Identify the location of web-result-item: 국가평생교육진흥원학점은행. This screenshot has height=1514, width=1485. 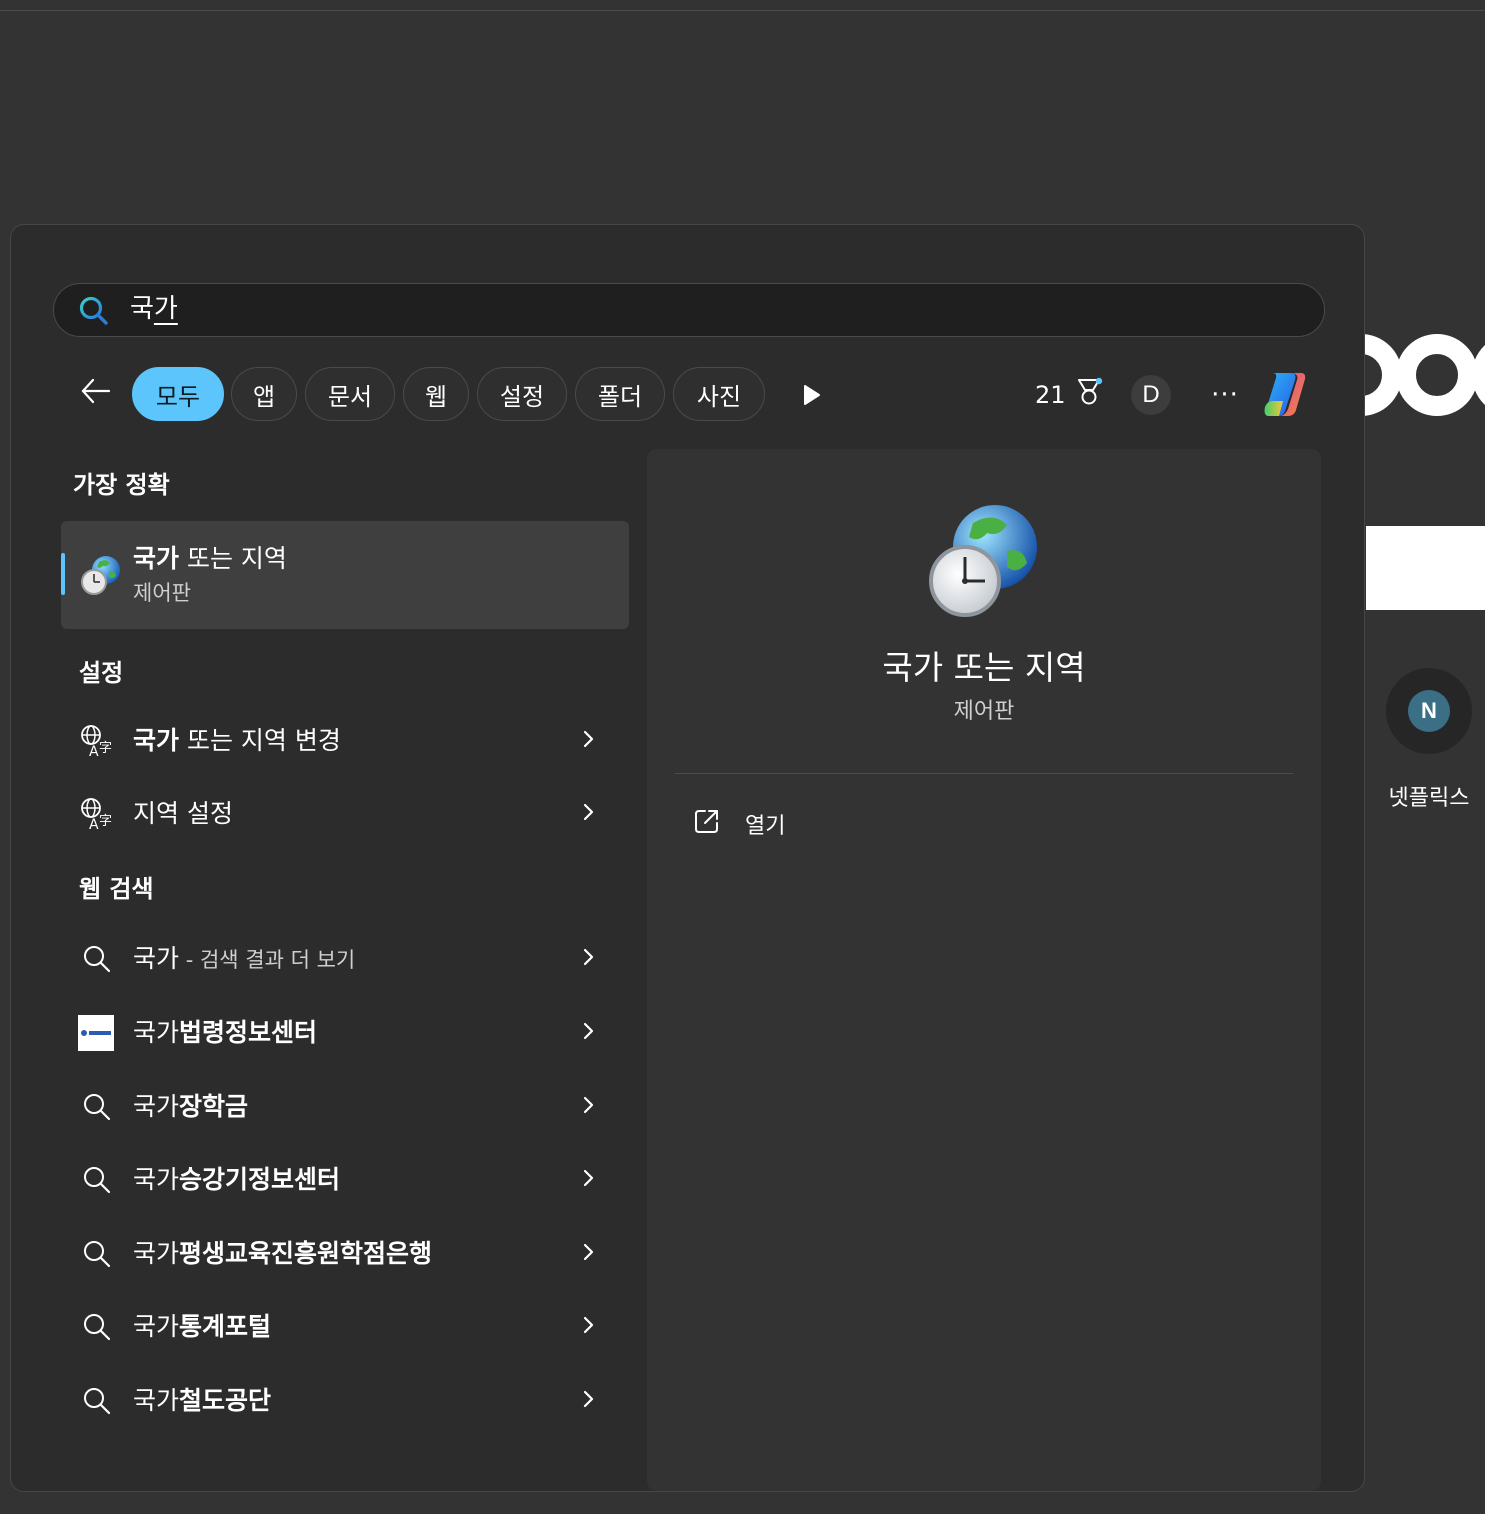
(345, 1252).